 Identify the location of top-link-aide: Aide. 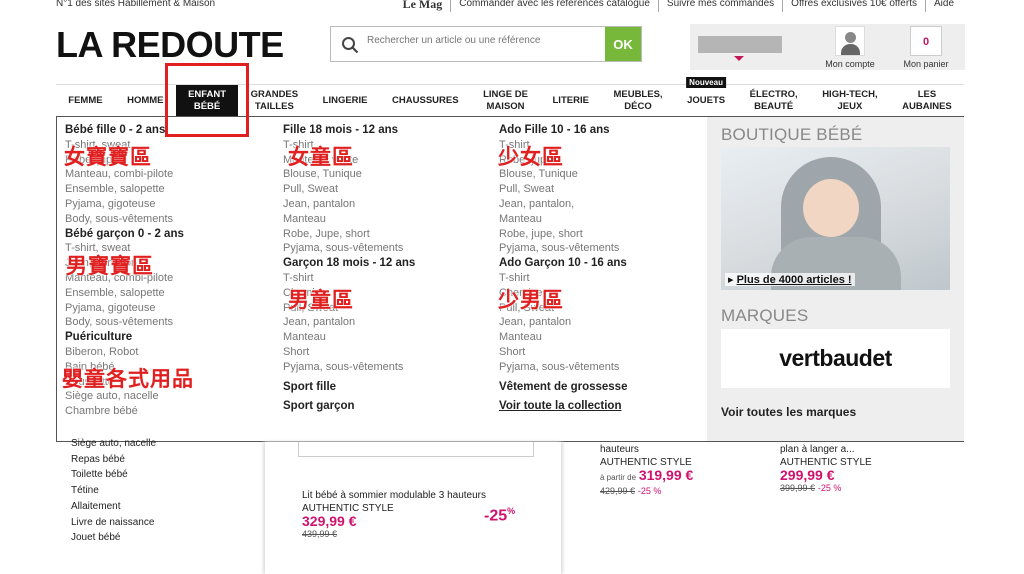
(943, 6).